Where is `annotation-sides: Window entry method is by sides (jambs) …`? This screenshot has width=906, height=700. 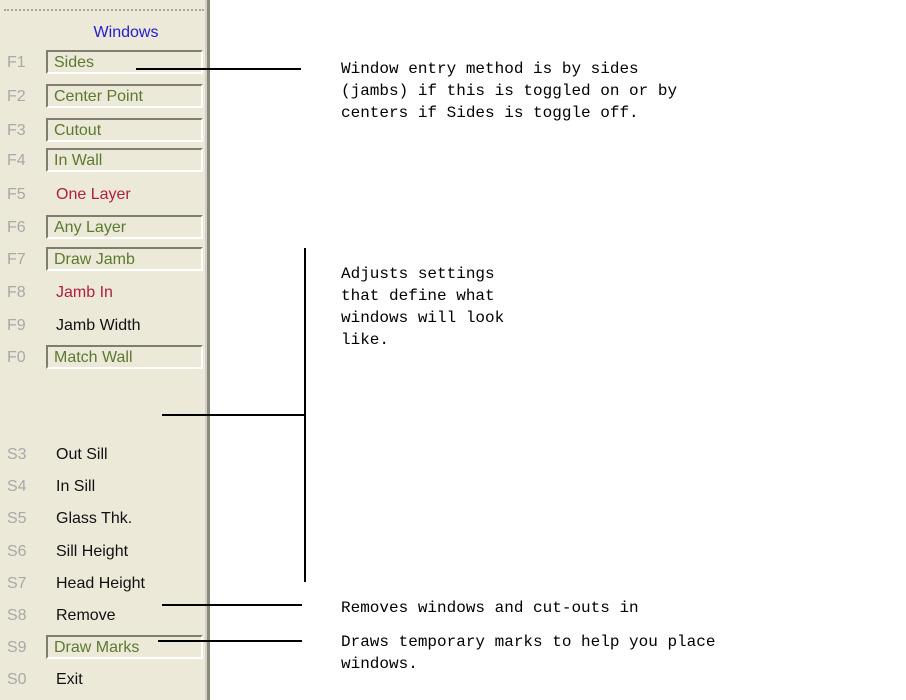 annotation-sides: Window entry method is by sides (jambs) … is located at coordinates (509, 91).